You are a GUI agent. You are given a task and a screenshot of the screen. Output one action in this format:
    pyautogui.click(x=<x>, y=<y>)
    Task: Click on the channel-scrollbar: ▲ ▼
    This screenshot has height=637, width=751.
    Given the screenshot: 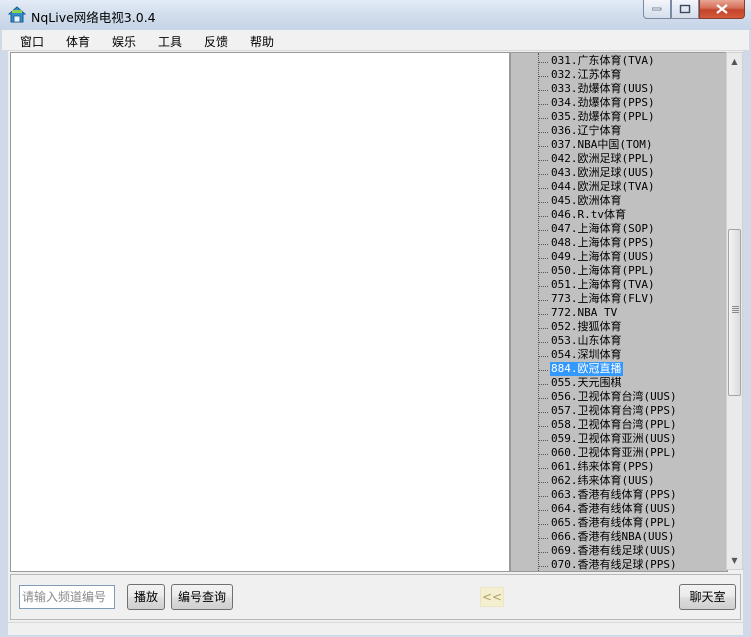 What is the action you would take?
    pyautogui.click(x=734, y=311)
    